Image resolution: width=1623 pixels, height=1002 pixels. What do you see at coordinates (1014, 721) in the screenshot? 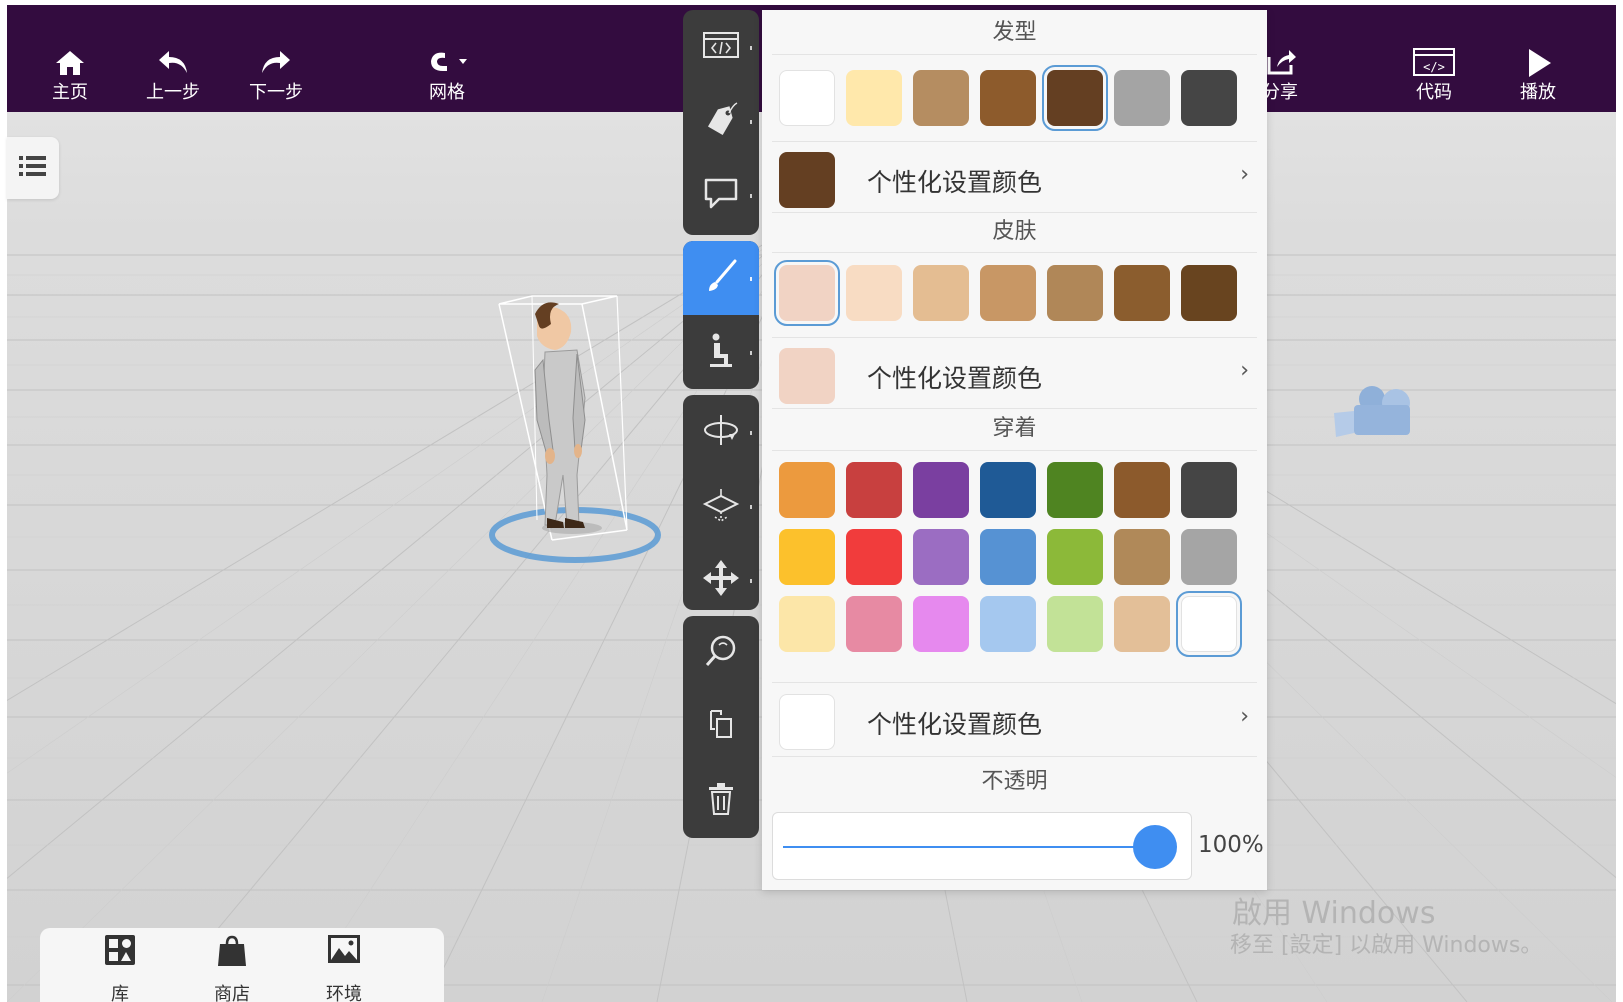
I see `clothing-custom-color-row: 个性化设置颜色 ›` at bounding box center [1014, 721].